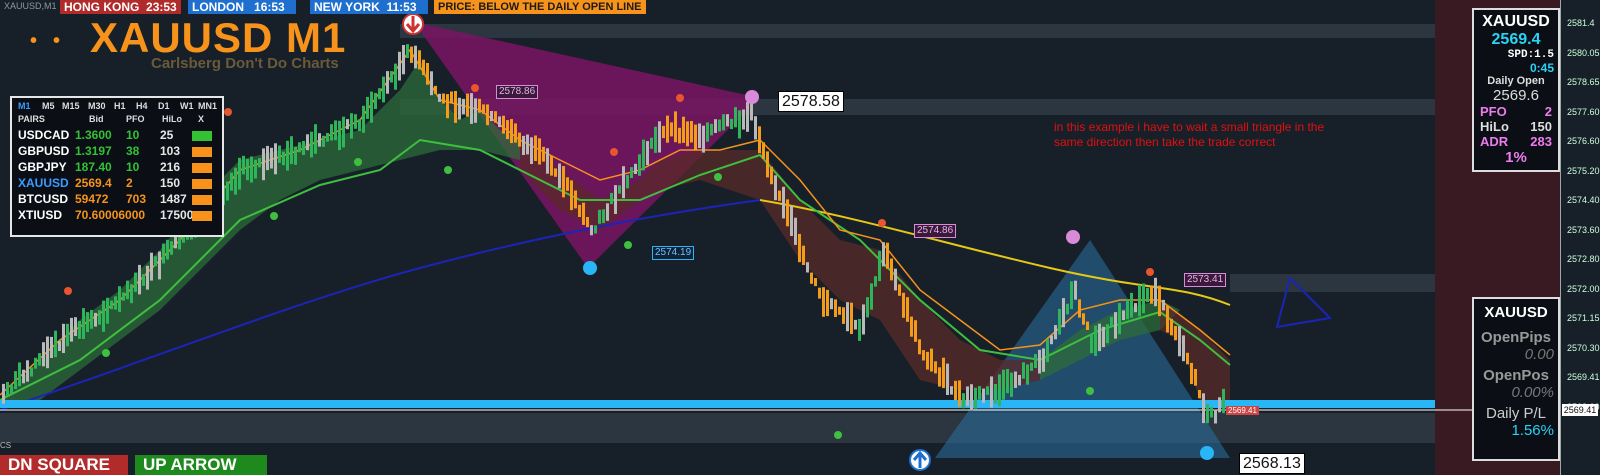 The image size is (1600, 475). I want to click on price-status-banner: PRICE: BELOW THE DAILY OPEN LINE, so click(540, 7).